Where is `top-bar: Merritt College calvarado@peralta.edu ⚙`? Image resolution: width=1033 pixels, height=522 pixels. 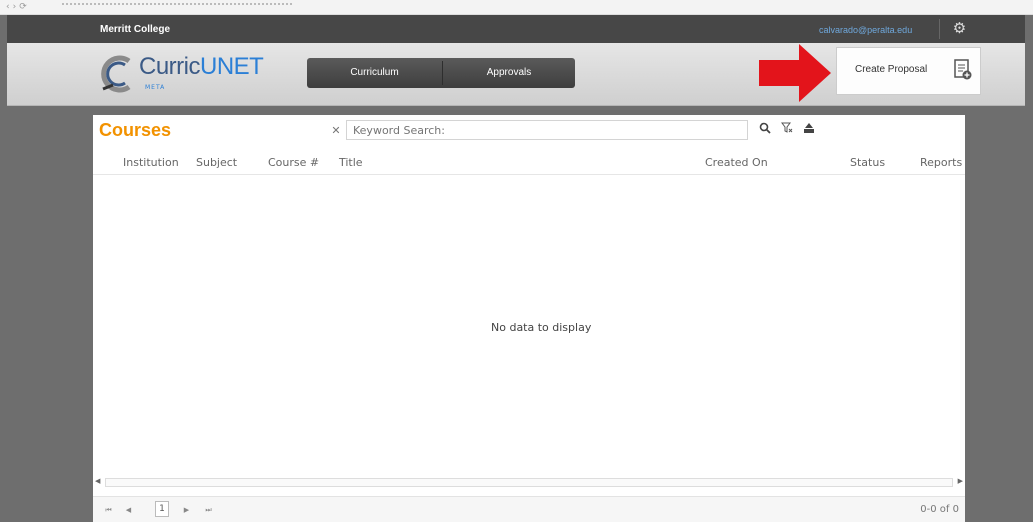
top-bar: Merritt College calvarado@peralta.edu ⚙ is located at coordinates (516, 29).